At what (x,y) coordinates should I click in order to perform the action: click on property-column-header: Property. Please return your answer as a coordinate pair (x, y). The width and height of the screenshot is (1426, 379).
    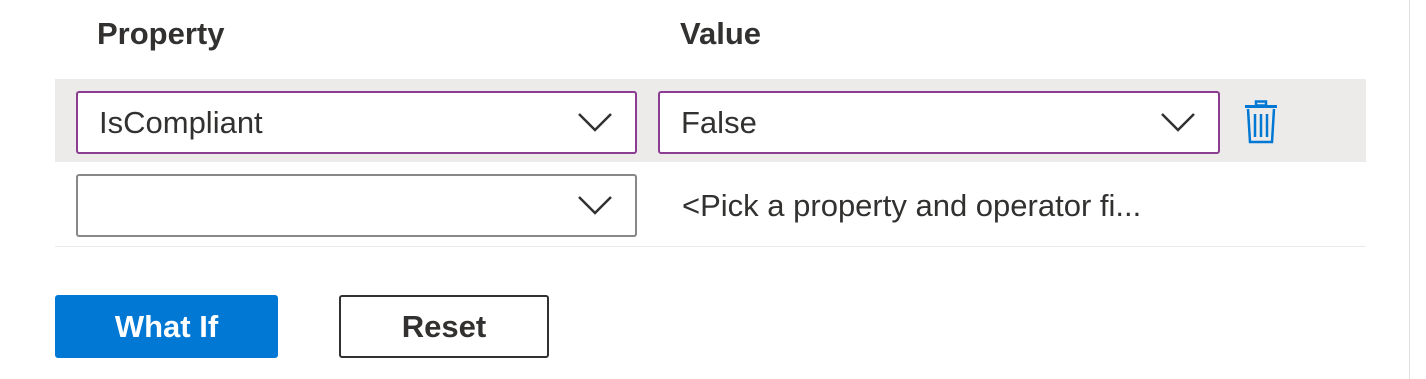
    Looking at the image, I should click on (161, 33).